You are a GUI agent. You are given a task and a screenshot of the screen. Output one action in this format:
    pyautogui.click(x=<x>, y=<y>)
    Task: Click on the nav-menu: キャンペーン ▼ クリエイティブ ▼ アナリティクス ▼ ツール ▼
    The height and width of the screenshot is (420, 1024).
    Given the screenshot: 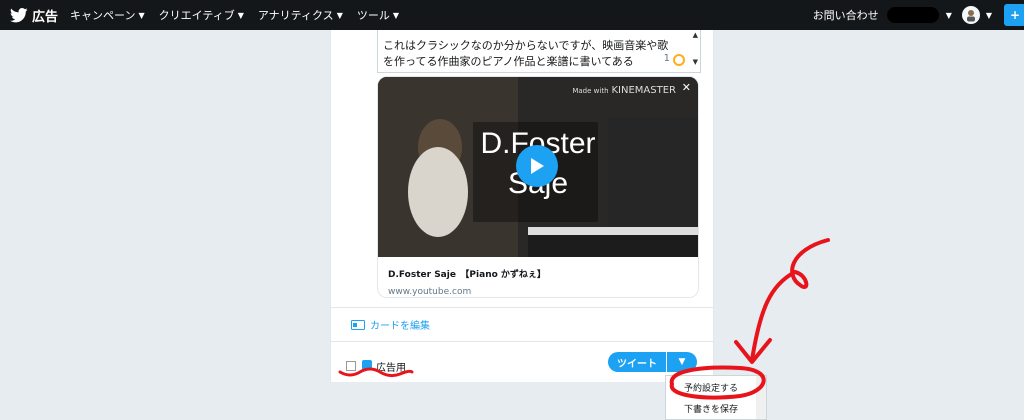 What is the action you would take?
    pyautogui.click(x=241, y=15)
    